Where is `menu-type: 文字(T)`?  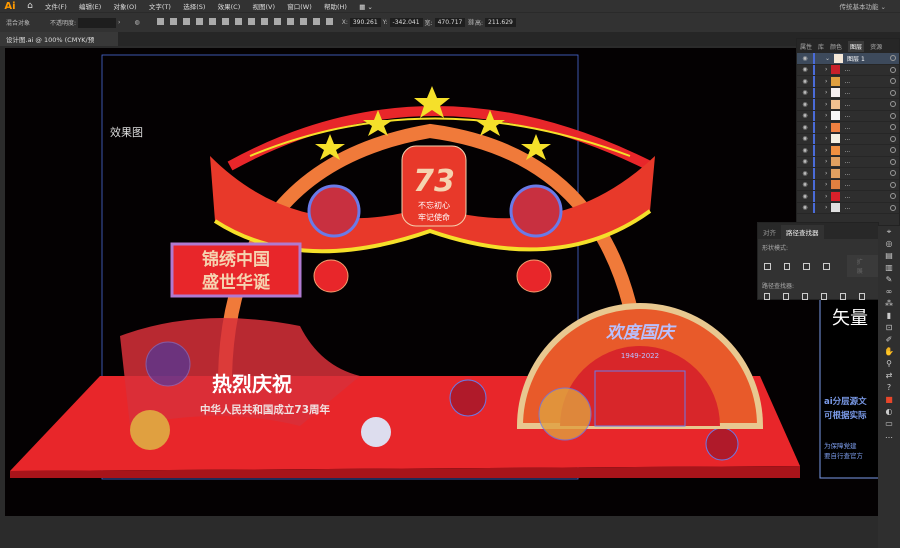
menu-type: 文字(T) is located at coordinates (160, 7).